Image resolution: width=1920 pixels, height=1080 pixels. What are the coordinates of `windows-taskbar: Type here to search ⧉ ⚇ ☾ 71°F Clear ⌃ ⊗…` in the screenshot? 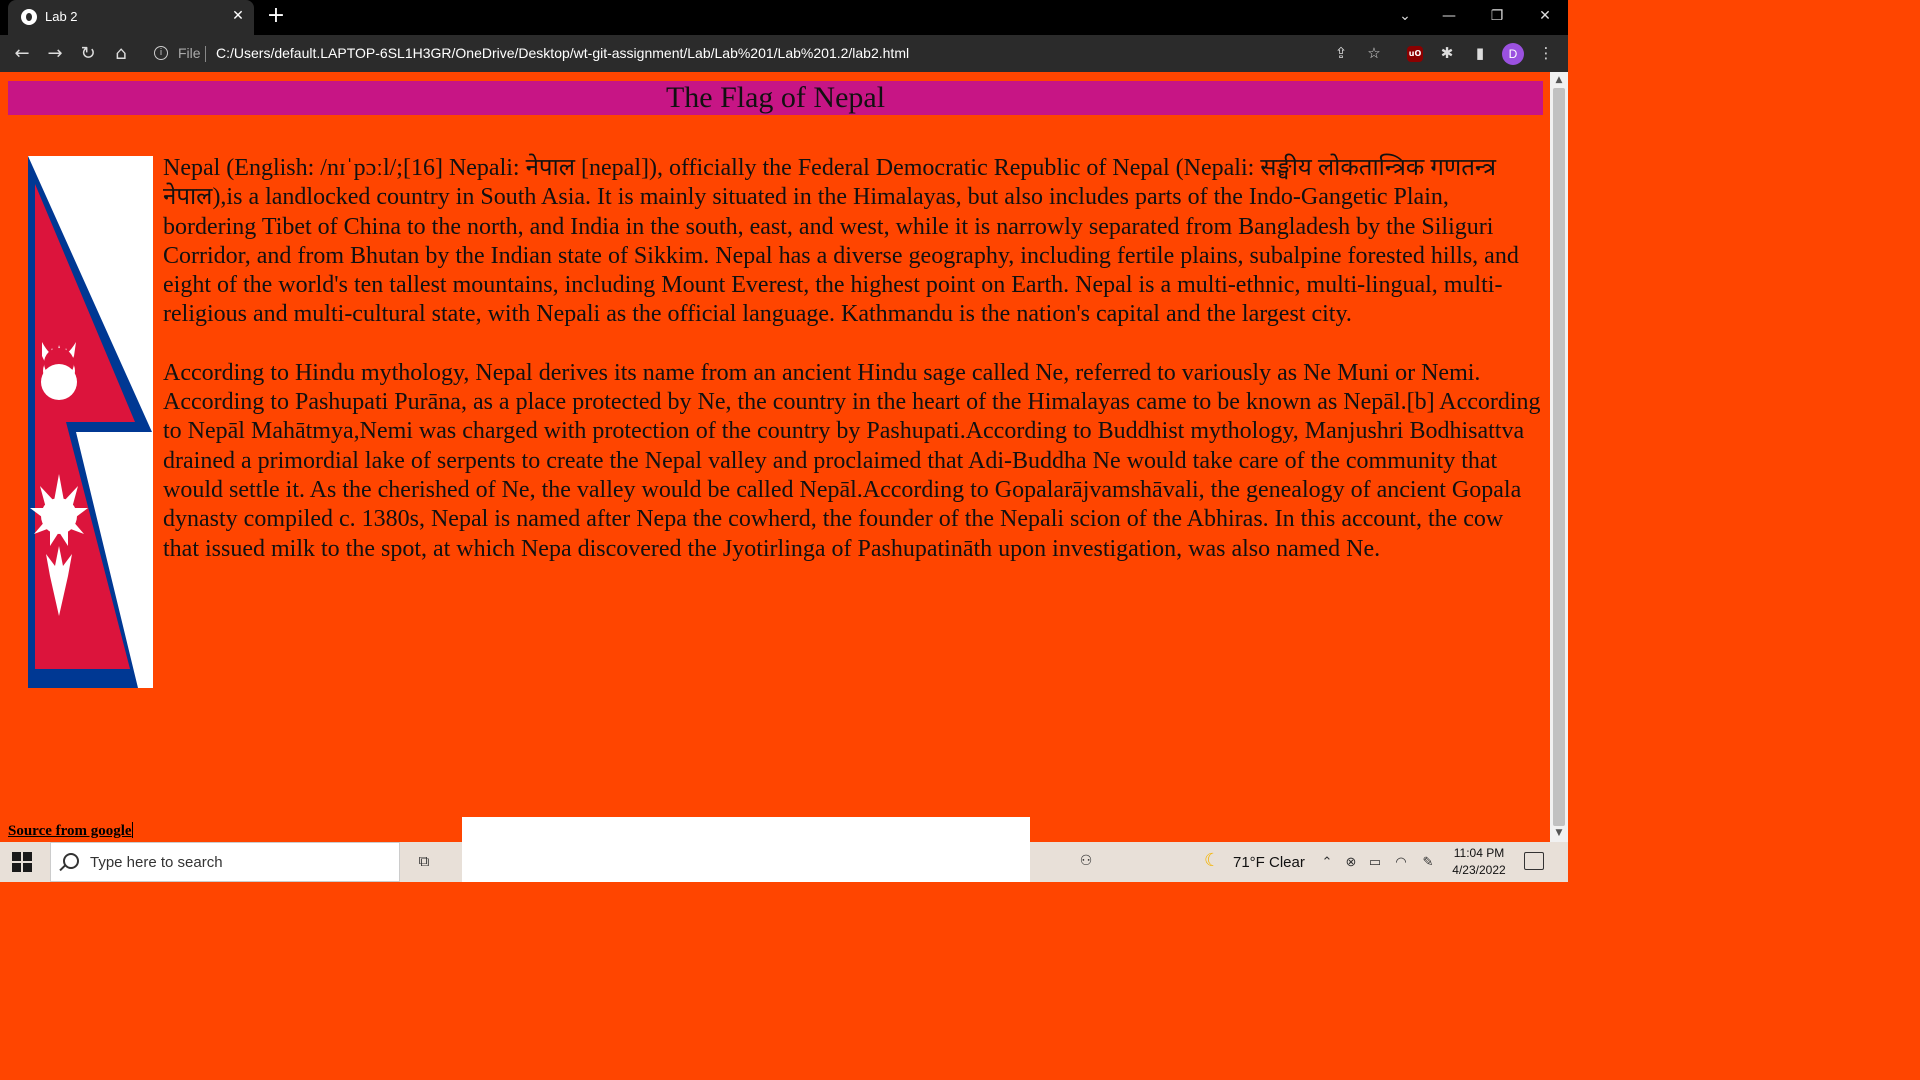 It's located at (784, 849).